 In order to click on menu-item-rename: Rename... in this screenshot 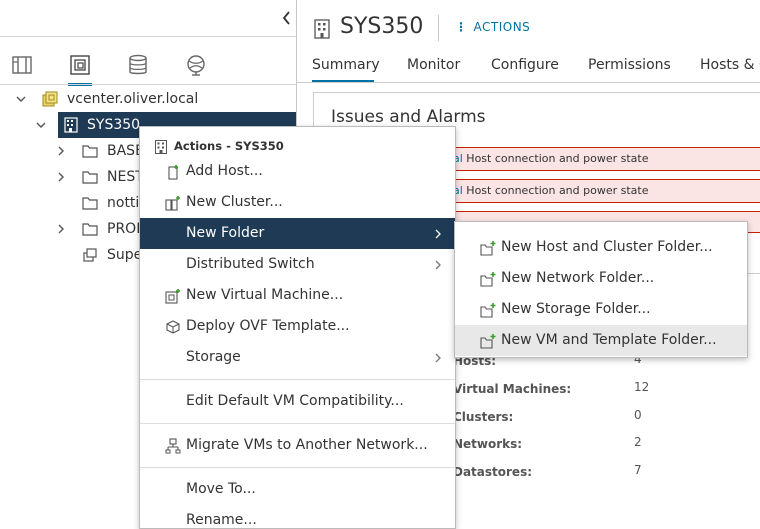, I will do `click(297, 516)`.